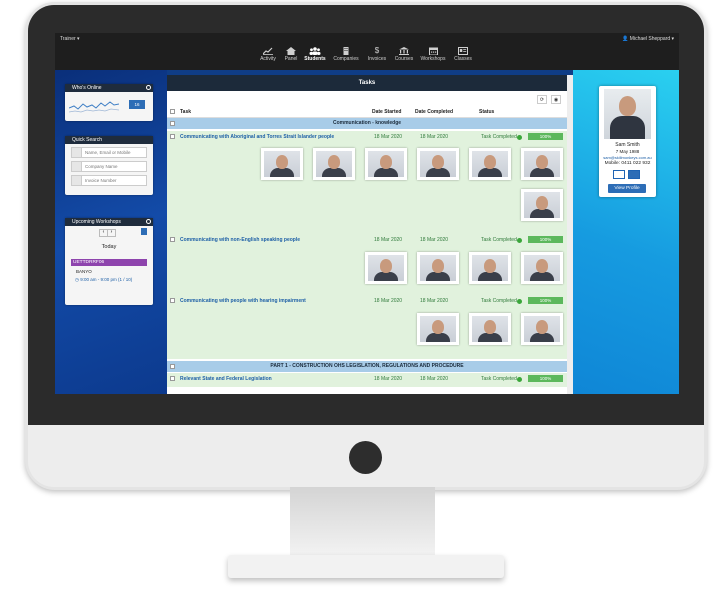 Image resolution: width=720 pixels, height=592 pixels. What do you see at coordinates (268, 59) in the screenshot?
I see `nav-activity-label: Activity` at bounding box center [268, 59].